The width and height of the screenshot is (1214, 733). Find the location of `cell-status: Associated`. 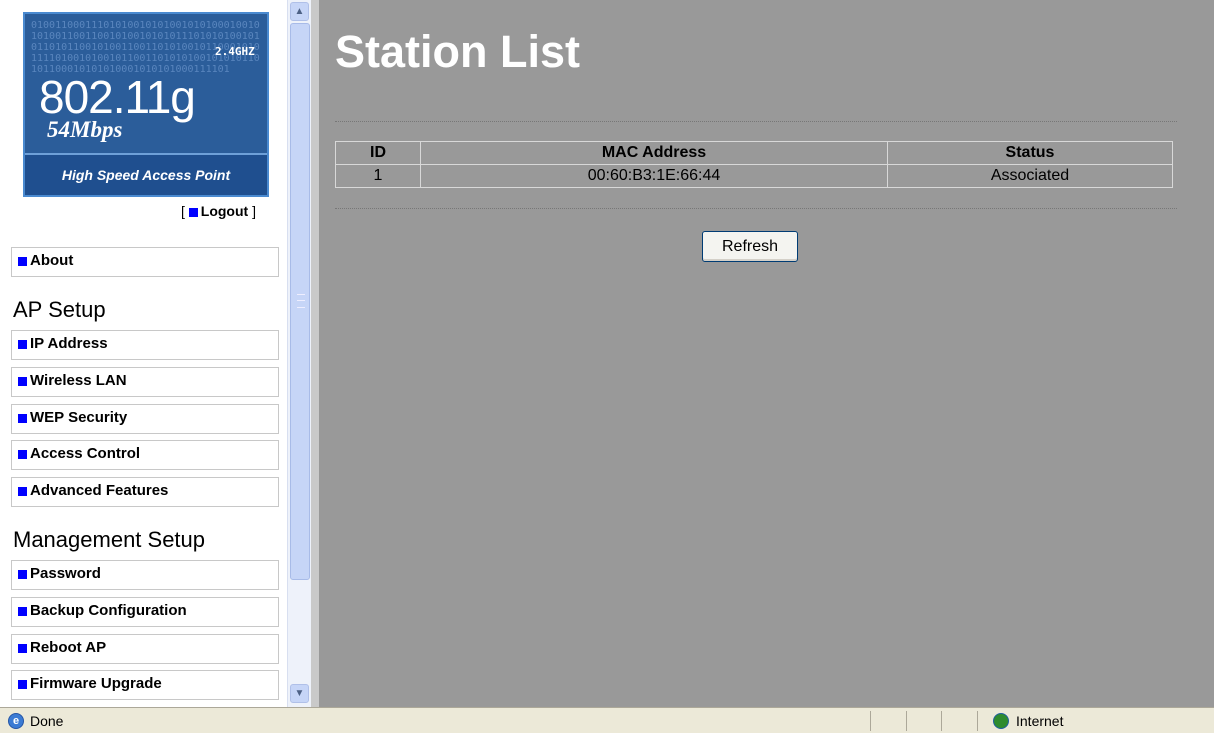

cell-status: Associated is located at coordinates (1030, 176).